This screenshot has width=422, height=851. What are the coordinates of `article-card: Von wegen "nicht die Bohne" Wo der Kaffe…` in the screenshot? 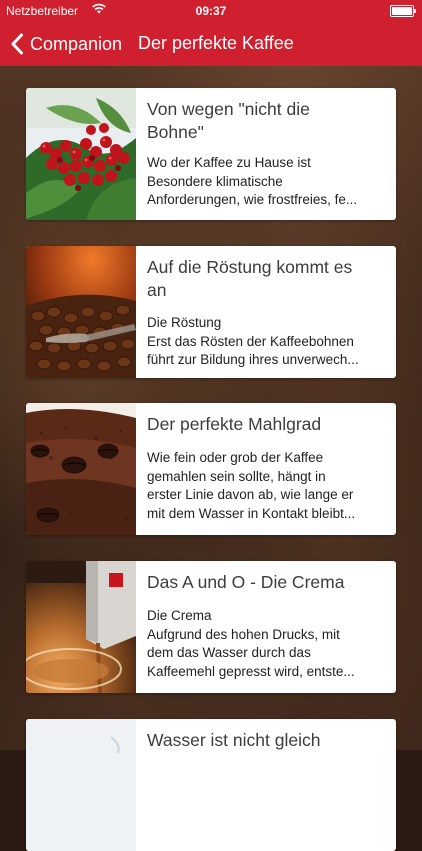 It's located at (211, 154).